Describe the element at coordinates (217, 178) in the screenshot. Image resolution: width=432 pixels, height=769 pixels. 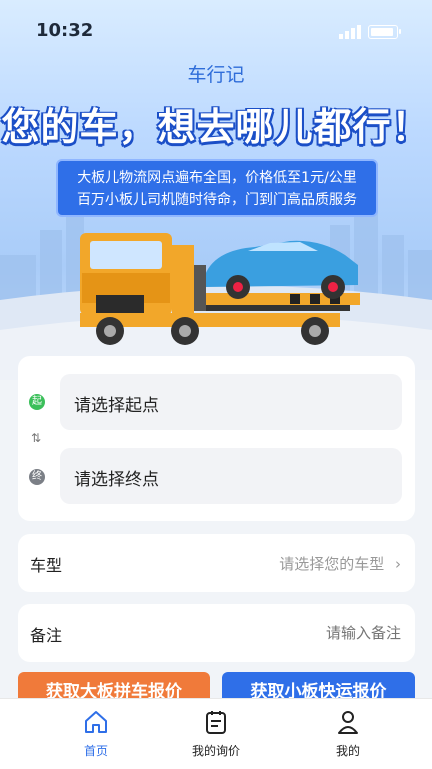
I see `promo-line-1: 大板儿物流网点遍布全国，价格低至1元/公里` at that location.